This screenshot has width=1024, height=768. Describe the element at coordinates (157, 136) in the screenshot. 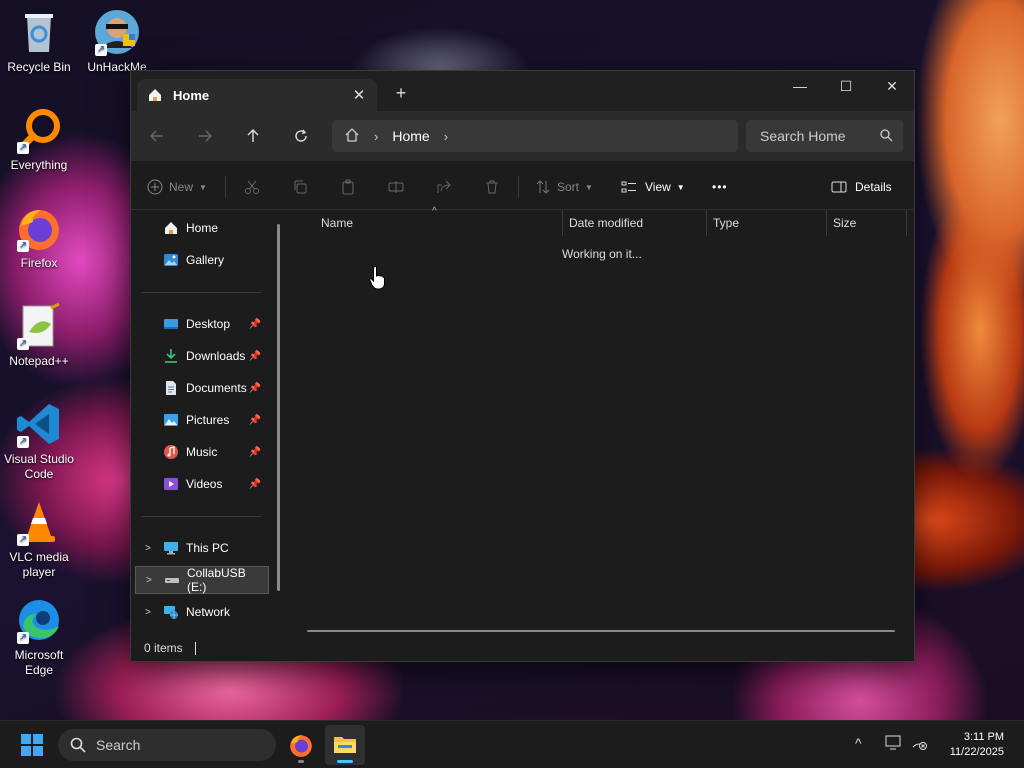

I see `back-button` at that location.